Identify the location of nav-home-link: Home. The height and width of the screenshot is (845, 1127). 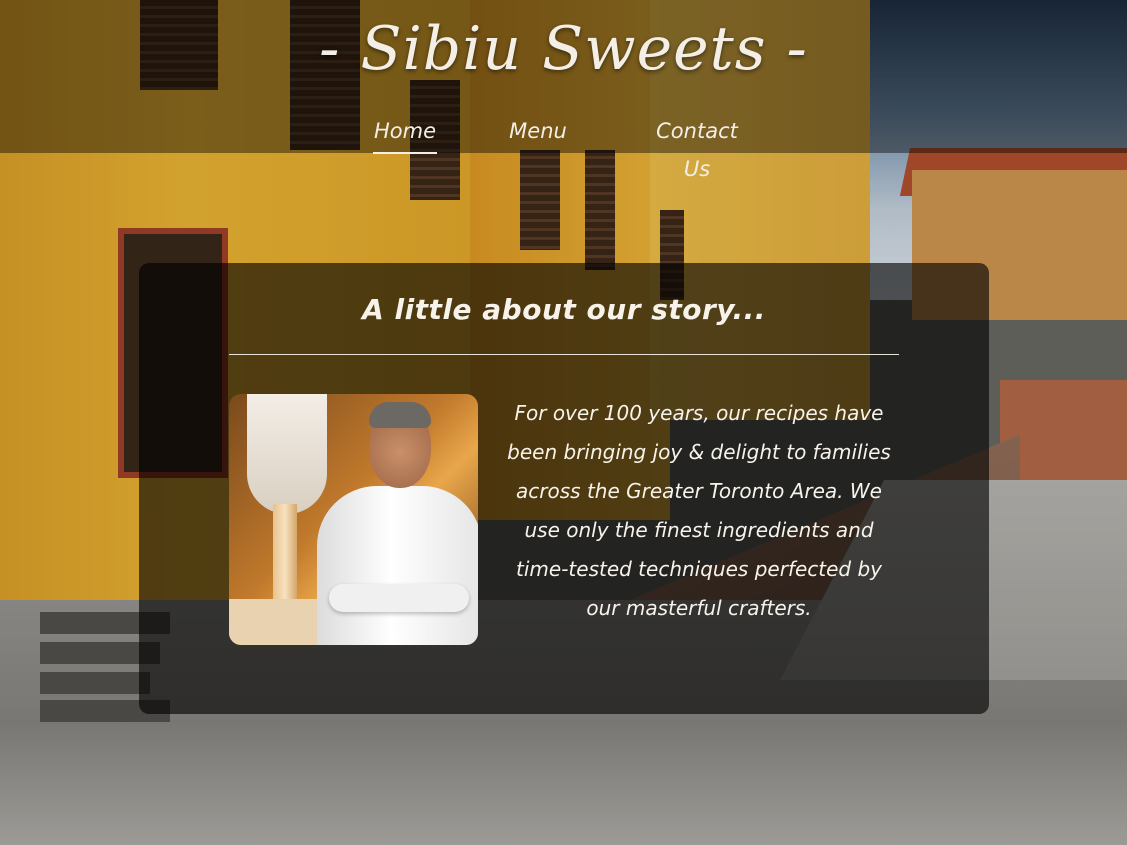
(405, 133).